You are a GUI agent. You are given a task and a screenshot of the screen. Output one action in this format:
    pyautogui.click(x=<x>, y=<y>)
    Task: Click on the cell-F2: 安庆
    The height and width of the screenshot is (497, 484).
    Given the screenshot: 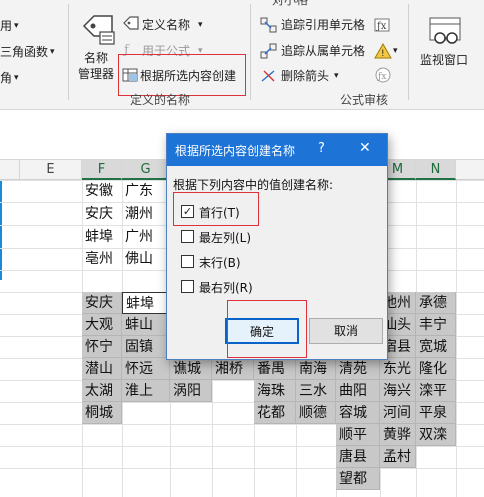 What is the action you would take?
    pyautogui.click(x=102, y=214)
    